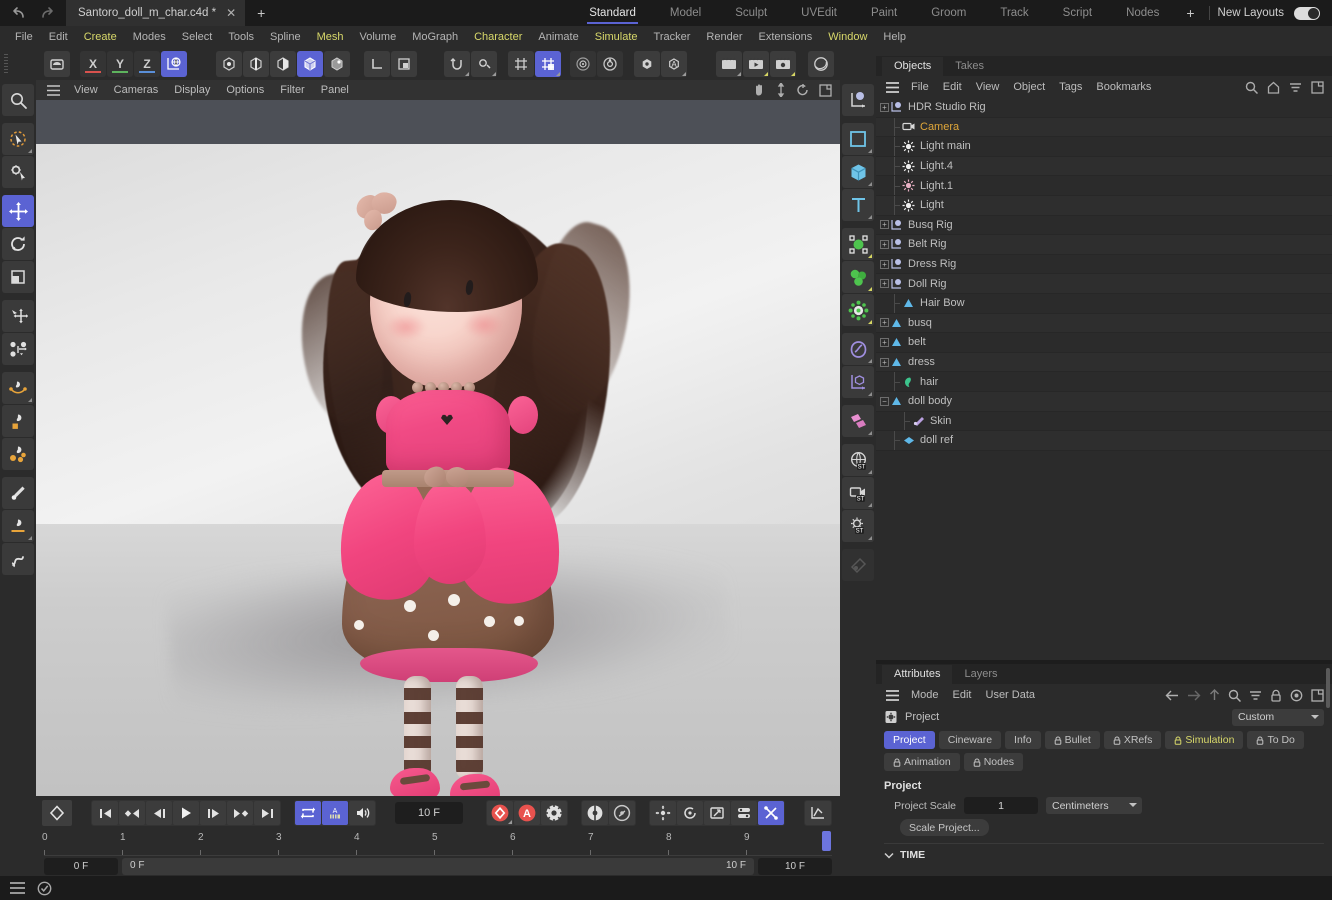 This screenshot has width=1332, height=900. I want to click on rotation-key-button, so click(622, 813).